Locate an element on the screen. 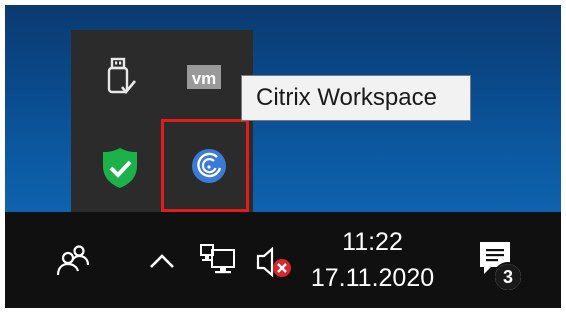 Image resolution: width=566 pixels, height=313 pixels. usb-eject-icon is located at coordinates (120, 77).